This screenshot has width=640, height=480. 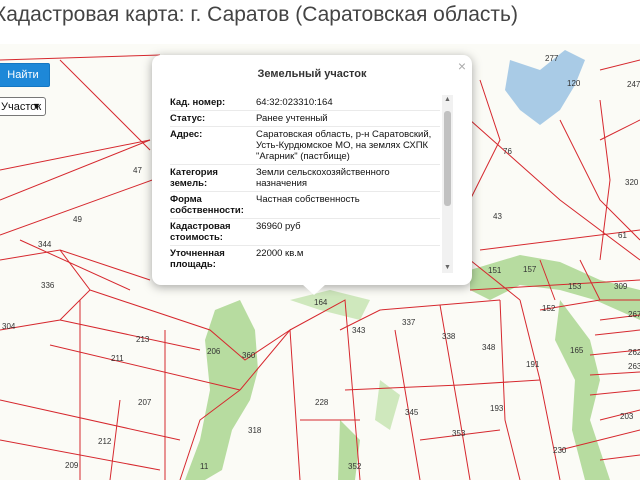 What do you see at coordinates (321, 302) in the screenshot?
I see `map-plot-label: 164` at bounding box center [321, 302].